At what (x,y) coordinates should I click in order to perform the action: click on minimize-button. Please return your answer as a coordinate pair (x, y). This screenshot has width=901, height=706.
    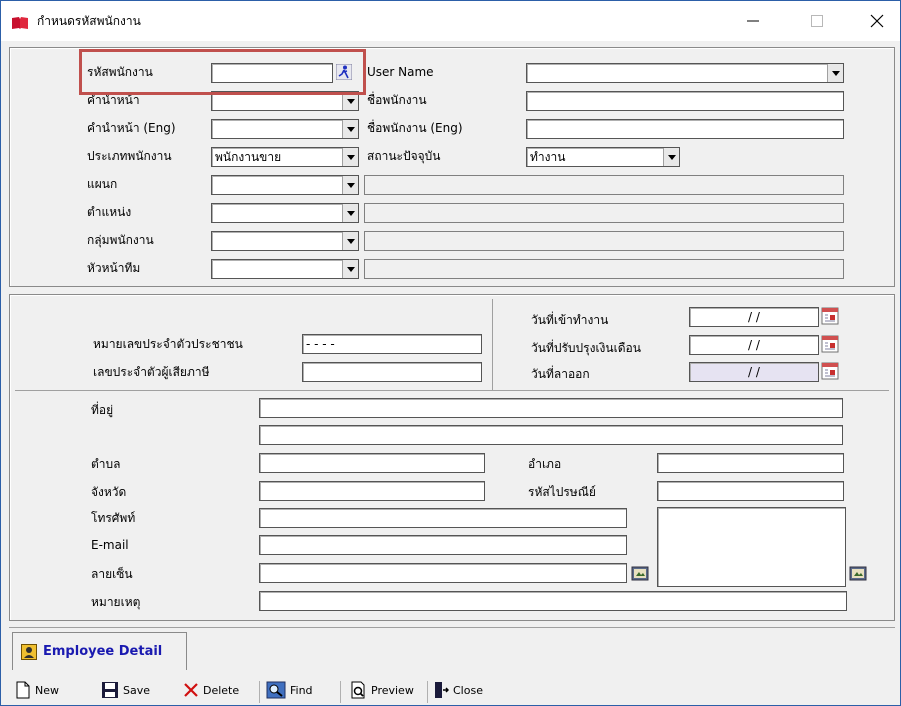
    Looking at the image, I should click on (753, 21).